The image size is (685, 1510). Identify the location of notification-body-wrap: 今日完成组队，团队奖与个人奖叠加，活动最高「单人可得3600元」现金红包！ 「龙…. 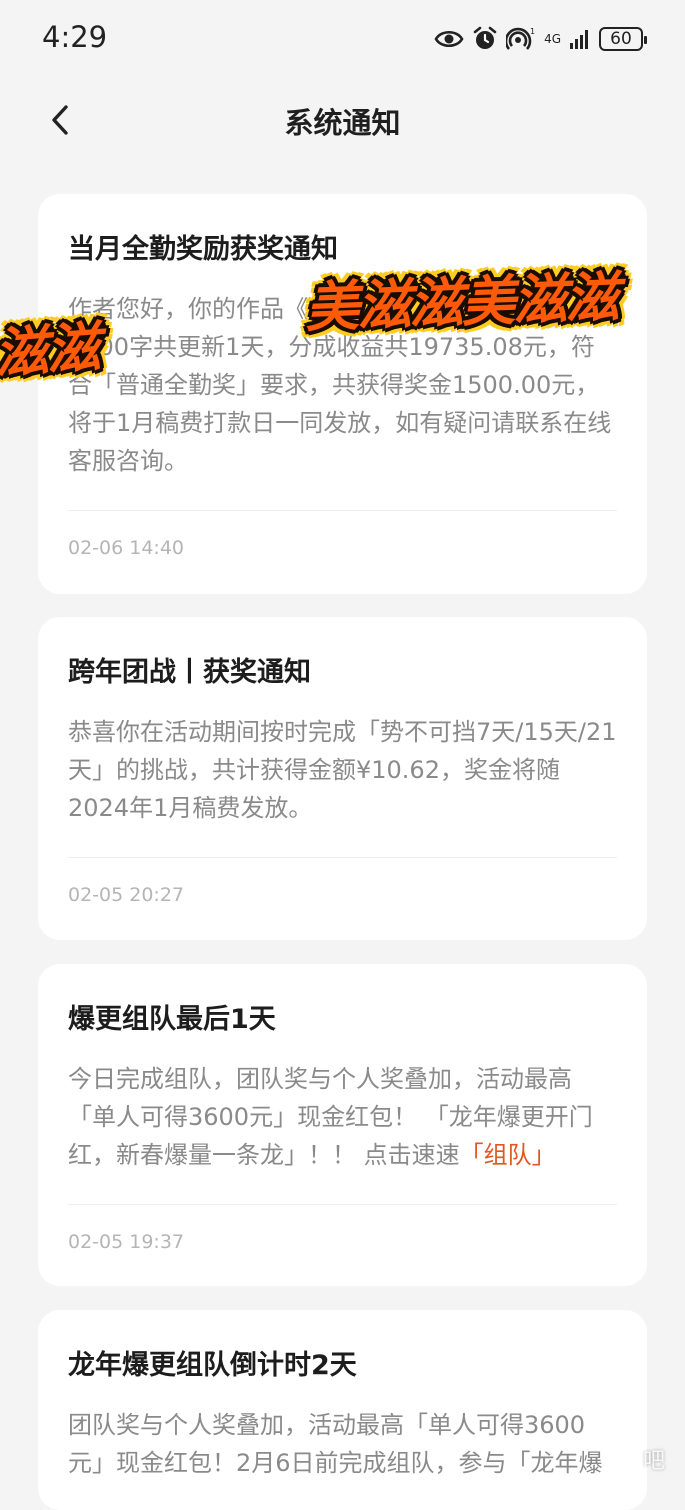
(342, 1117).